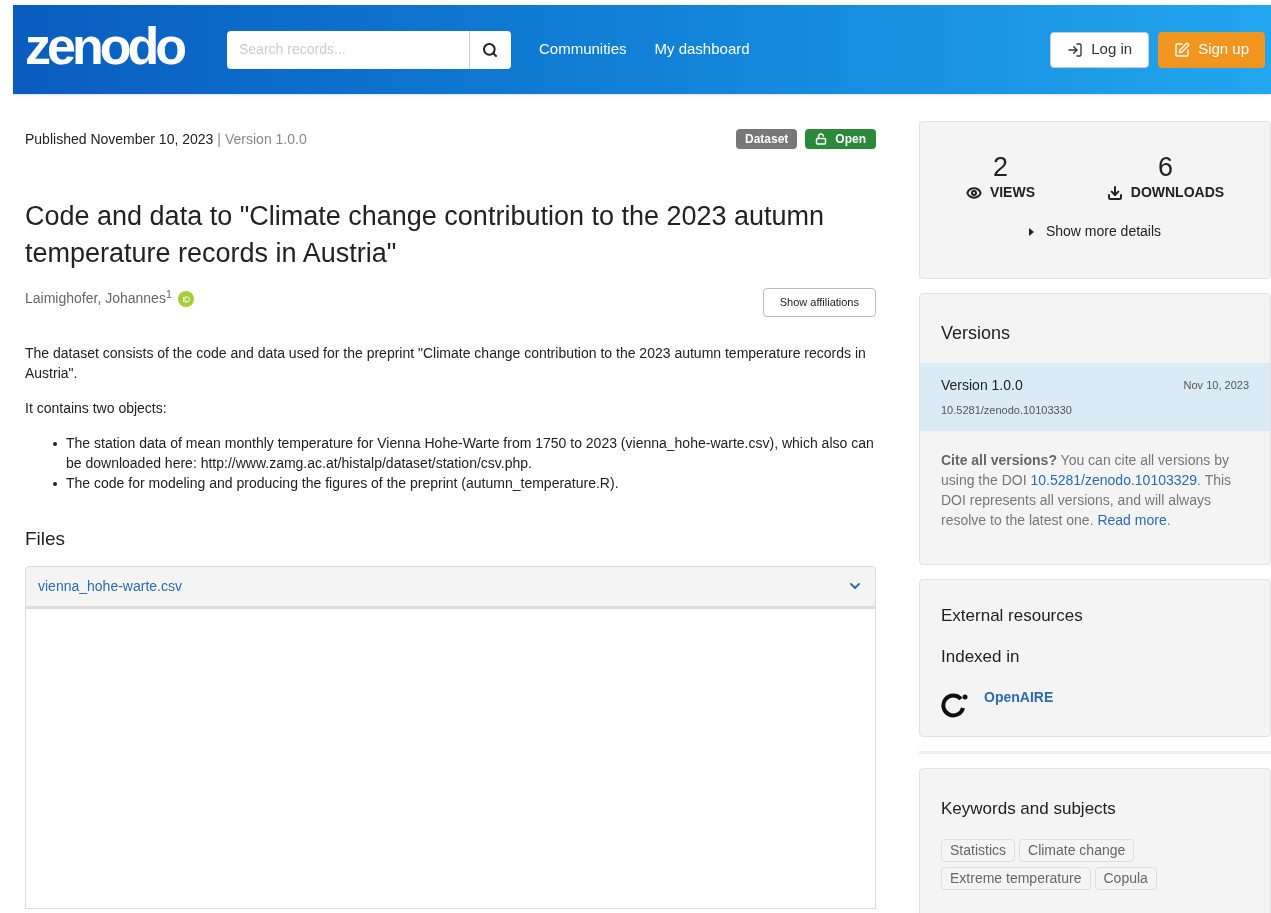 Image resolution: width=1271 pixels, height=913 pixels. I want to click on external-resources-heading: External resources, so click(1012, 615).